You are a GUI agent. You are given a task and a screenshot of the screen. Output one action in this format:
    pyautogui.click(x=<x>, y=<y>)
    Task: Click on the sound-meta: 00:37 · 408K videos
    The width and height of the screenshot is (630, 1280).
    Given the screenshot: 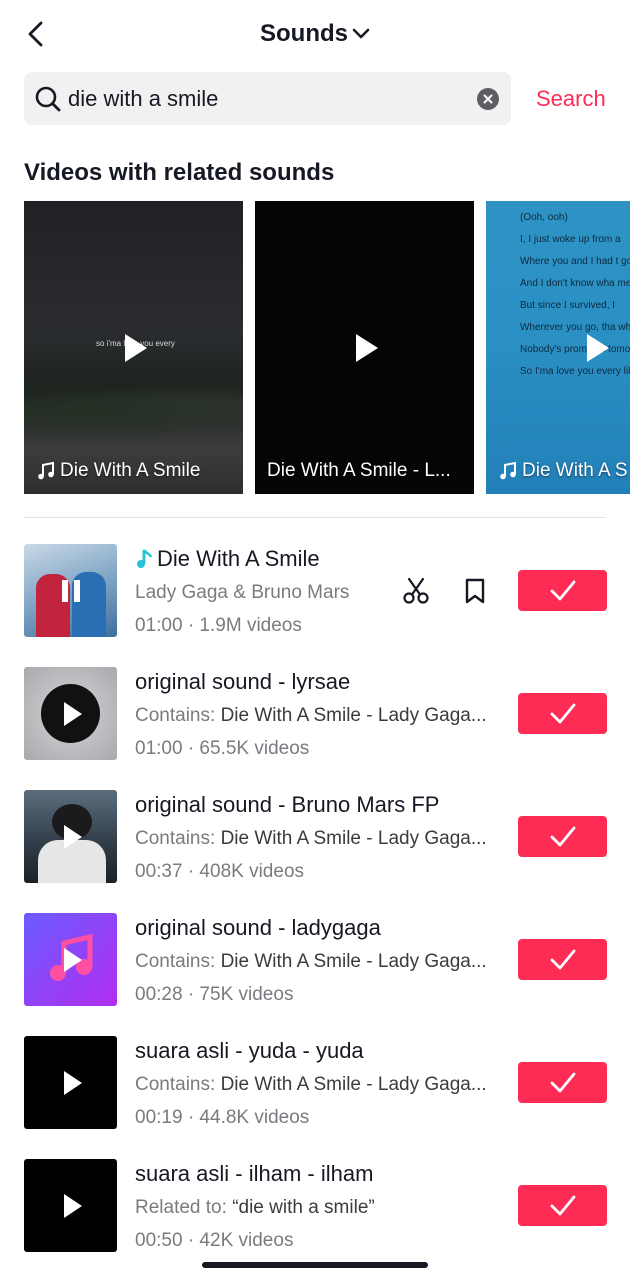 What is the action you would take?
    pyautogui.click(x=220, y=871)
    